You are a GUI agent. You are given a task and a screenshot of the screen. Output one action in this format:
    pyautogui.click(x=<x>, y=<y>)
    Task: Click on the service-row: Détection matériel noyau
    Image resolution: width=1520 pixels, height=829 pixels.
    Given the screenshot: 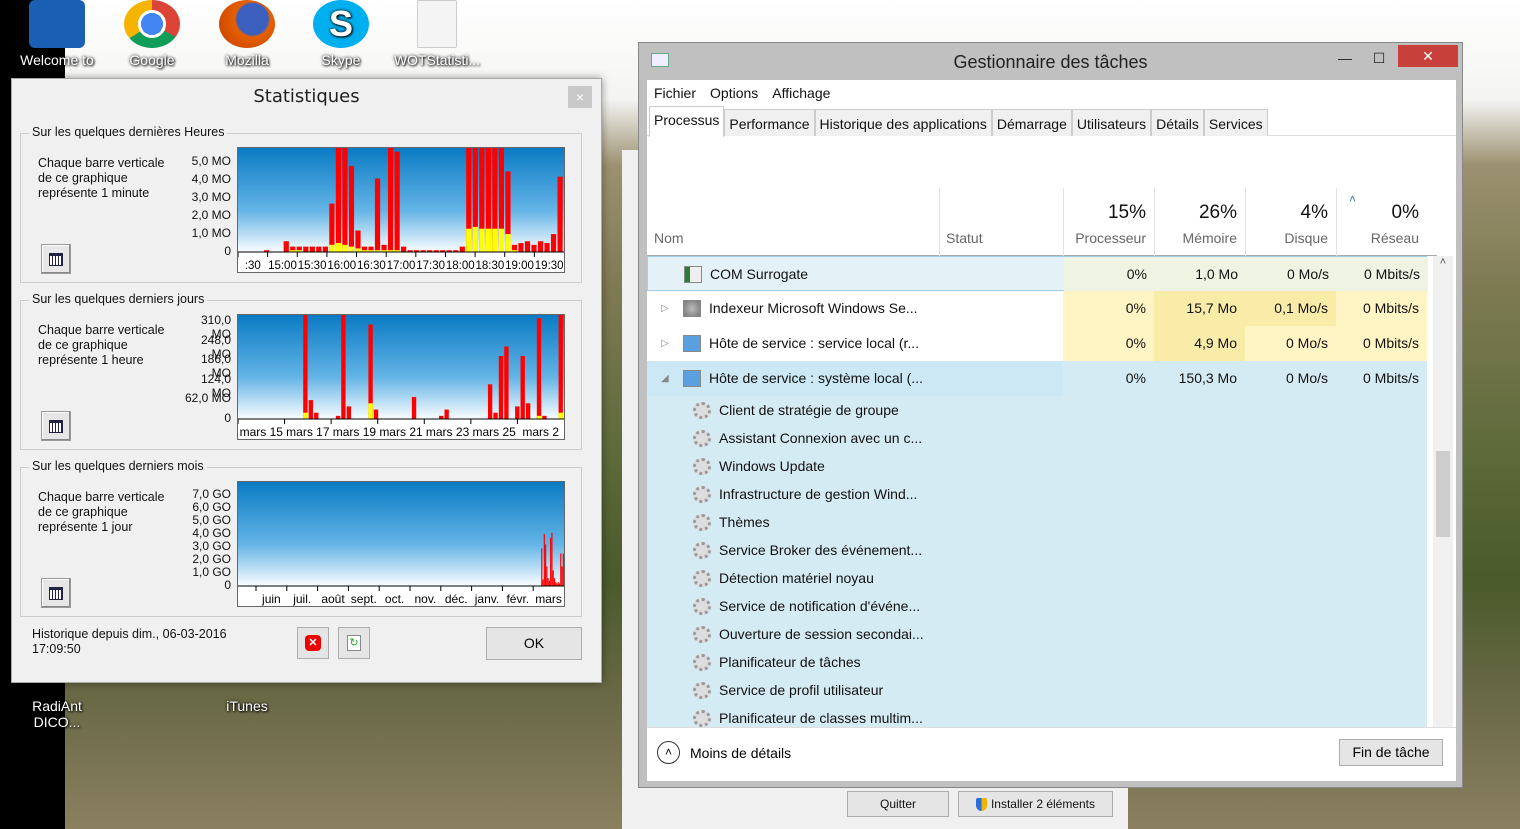 What is the action you would take?
    pyautogui.click(x=1037, y=578)
    